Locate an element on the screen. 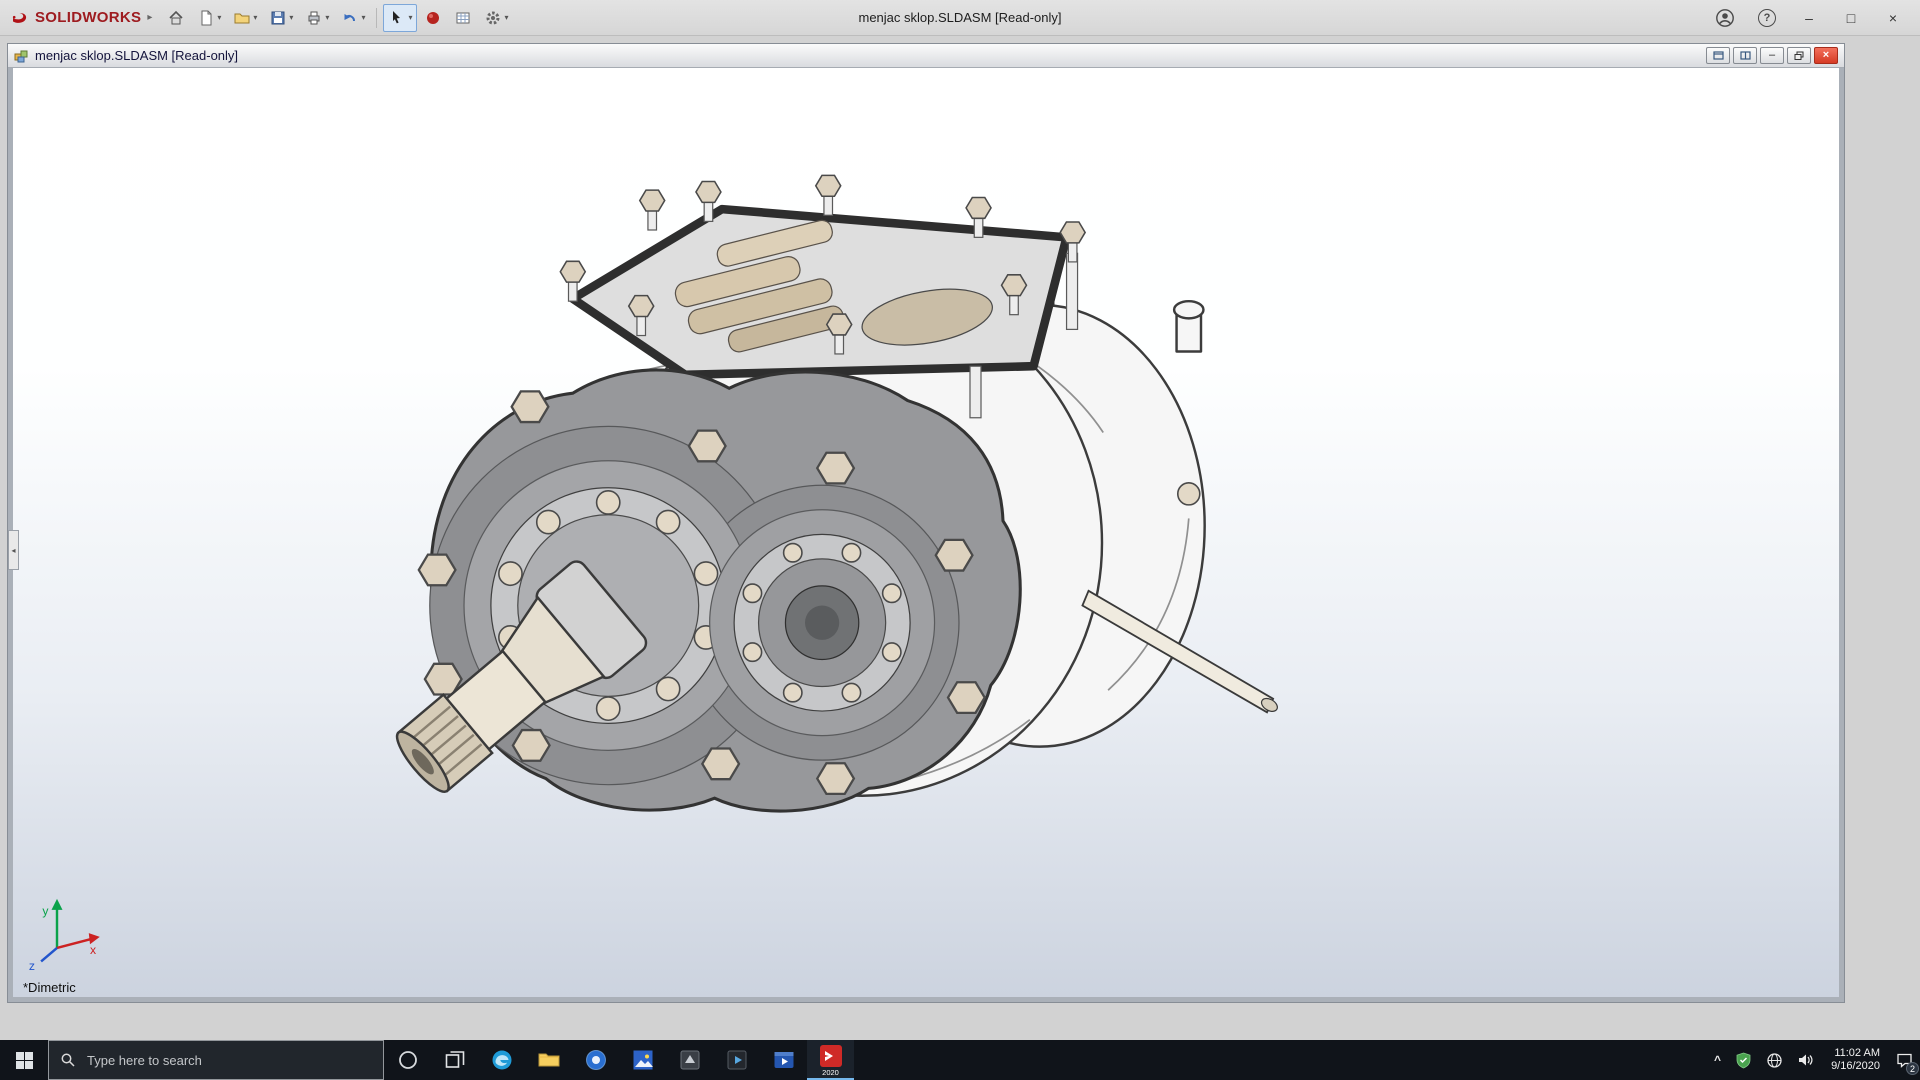 The width and height of the screenshot is (1920, 1080). gear-icon is located at coordinates (493, 17).